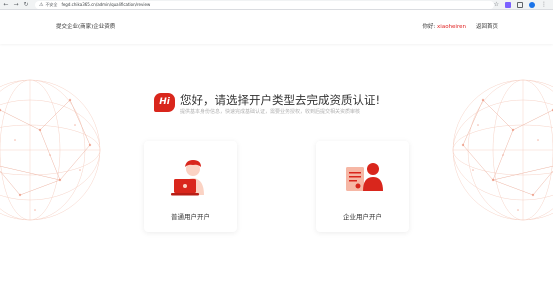 The height and width of the screenshot is (286, 553). What do you see at coordinates (508, 4) in the screenshot?
I see `extension-icon` at bounding box center [508, 4].